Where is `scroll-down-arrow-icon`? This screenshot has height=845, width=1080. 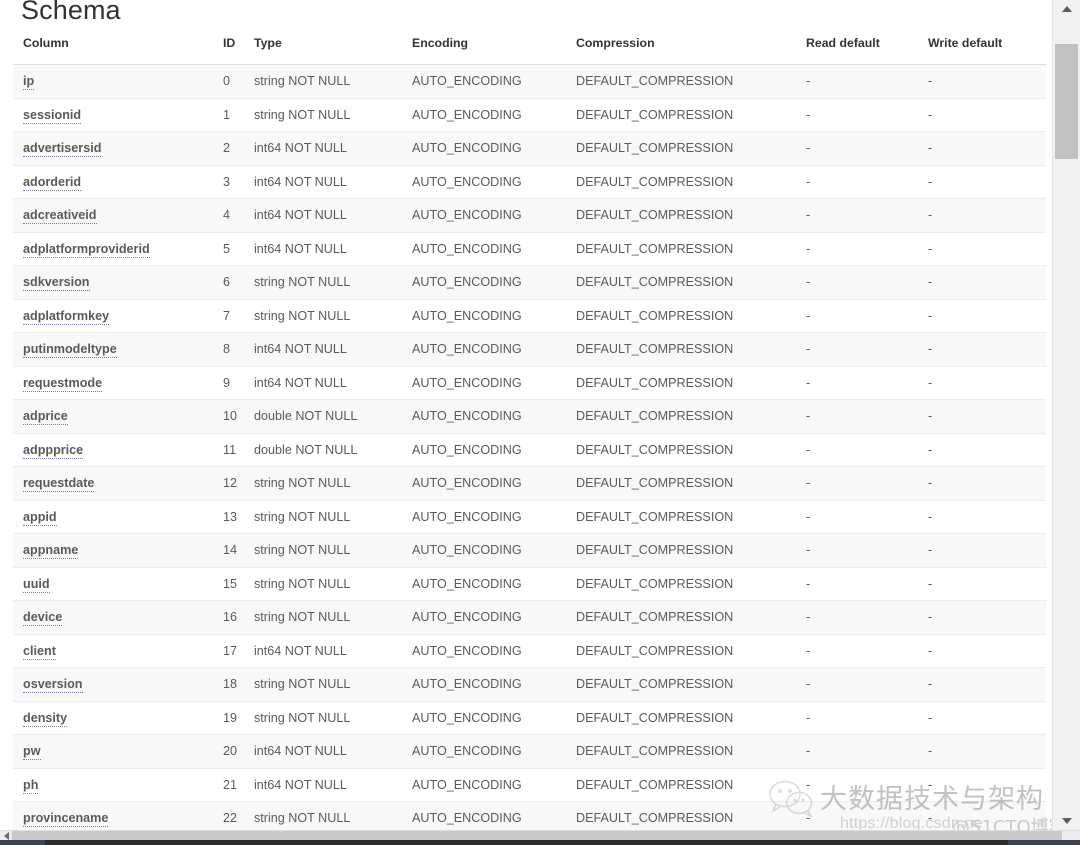
scroll-down-arrow-icon is located at coordinates (1066, 821).